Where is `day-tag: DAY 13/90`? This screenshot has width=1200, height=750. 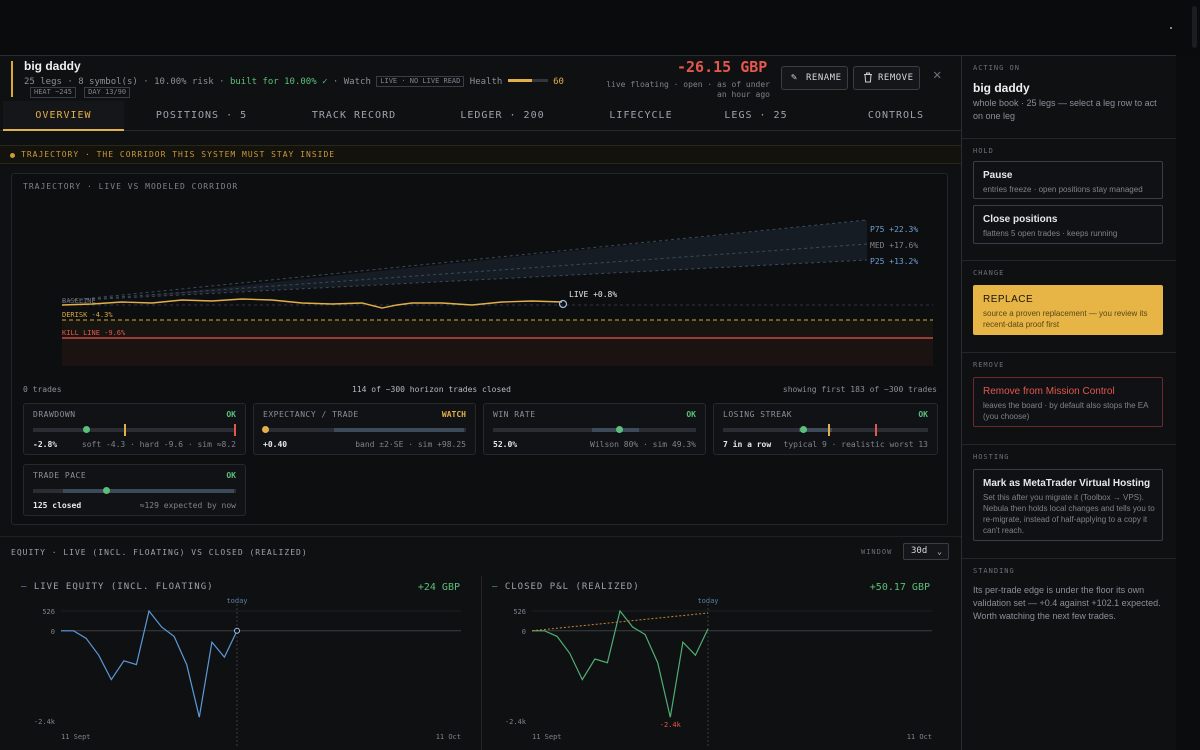
day-tag: DAY 13/90 is located at coordinates (107, 92).